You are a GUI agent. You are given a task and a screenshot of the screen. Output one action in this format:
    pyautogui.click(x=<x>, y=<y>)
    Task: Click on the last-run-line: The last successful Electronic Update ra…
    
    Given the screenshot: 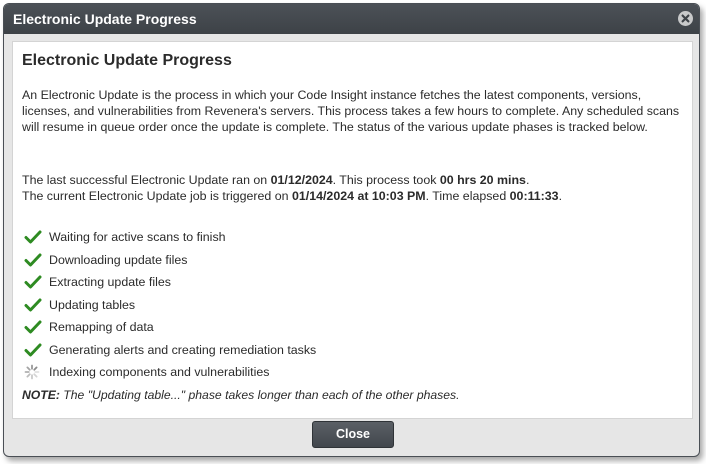 What is the action you would take?
    pyautogui.click(x=276, y=180)
    